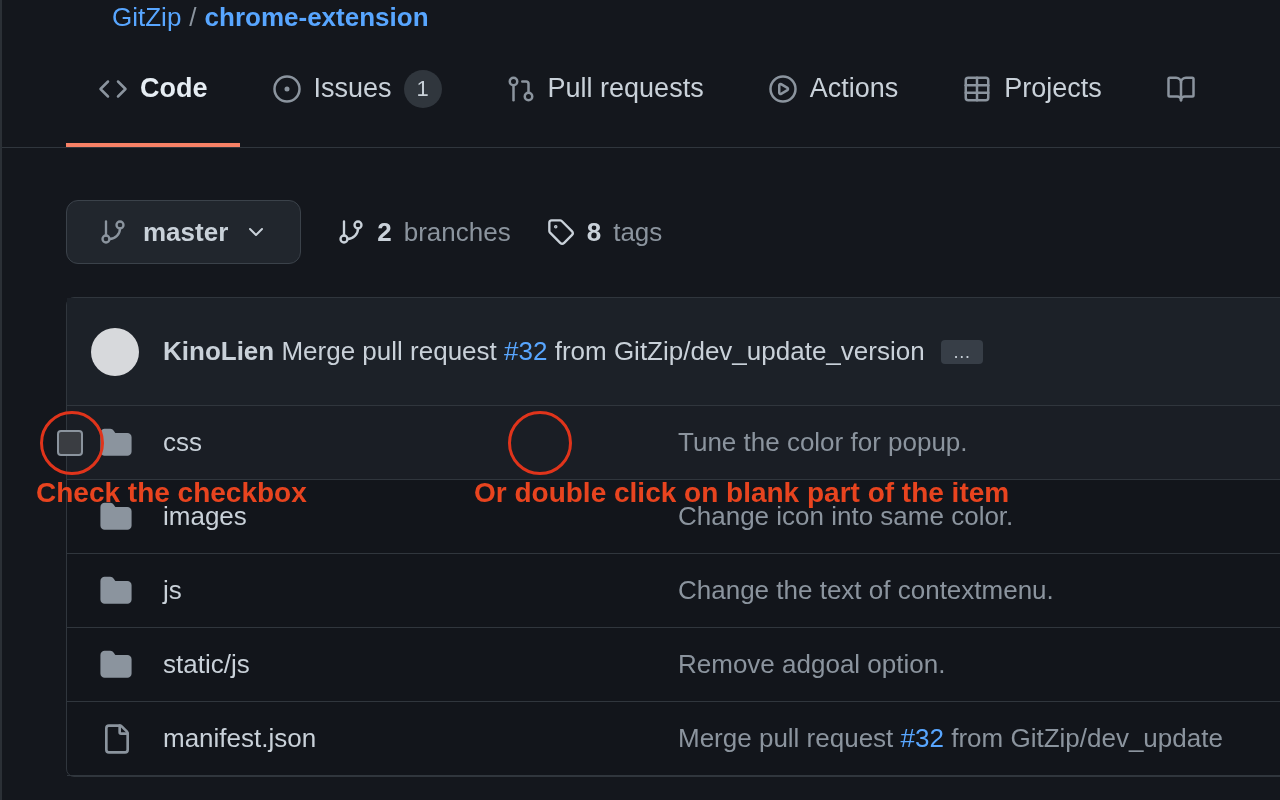 The height and width of the screenshot is (800, 1280). Describe the element at coordinates (420, 590) in the screenshot. I see `file-name-link: js` at that location.